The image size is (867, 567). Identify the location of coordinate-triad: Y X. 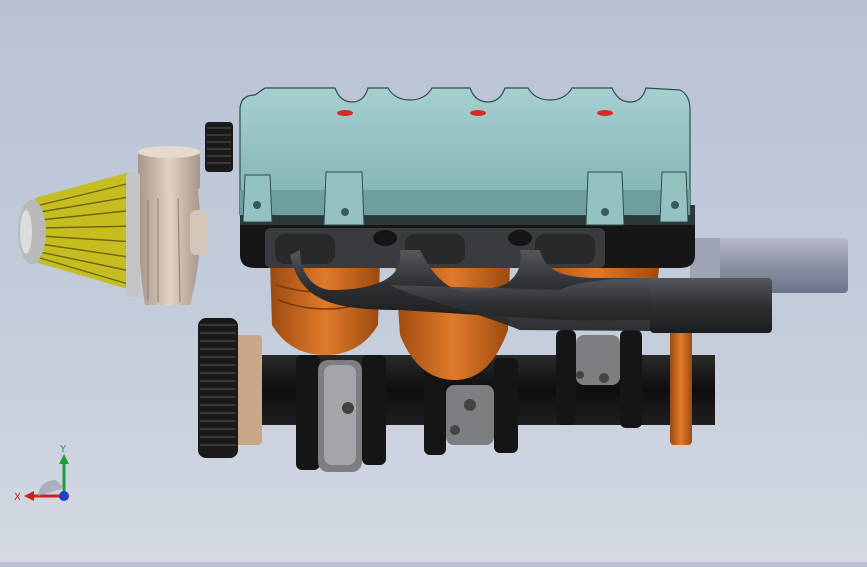
(45, 475).